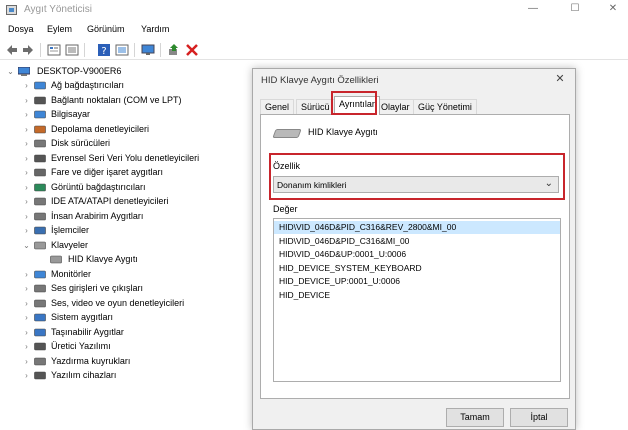 The width and height of the screenshot is (628, 430). Describe the element at coordinates (417, 268) in the screenshot. I see `value-list-item: HID_DEVICE_SYSTEM_KEYBOARD` at that location.